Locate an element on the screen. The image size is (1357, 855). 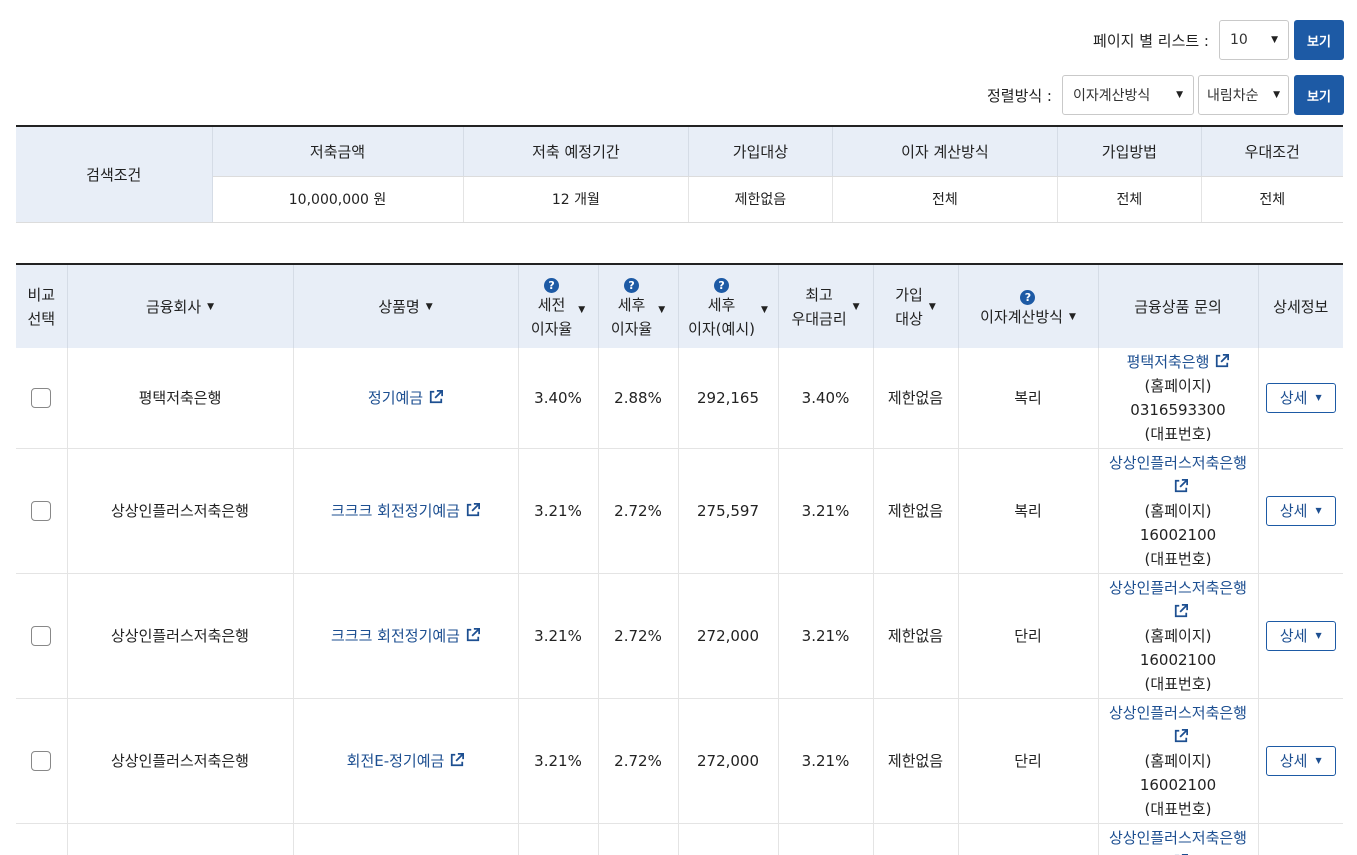
interest-cell: 292,165 is located at coordinates (728, 398).